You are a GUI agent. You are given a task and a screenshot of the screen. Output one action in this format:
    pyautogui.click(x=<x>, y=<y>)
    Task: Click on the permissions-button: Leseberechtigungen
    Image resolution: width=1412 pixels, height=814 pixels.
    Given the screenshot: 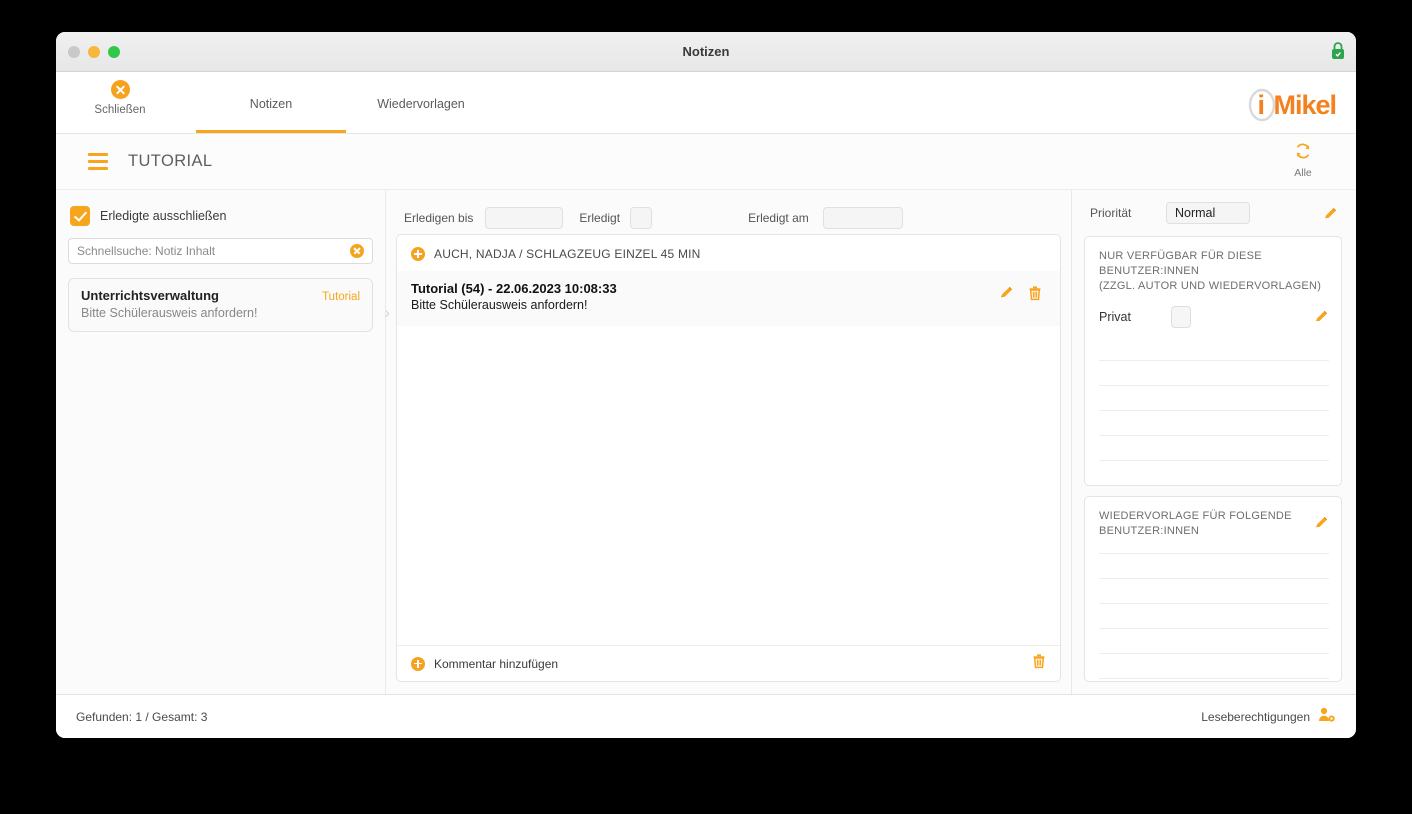 What is the action you would take?
    pyautogui.click(x=1268, y=716)
    